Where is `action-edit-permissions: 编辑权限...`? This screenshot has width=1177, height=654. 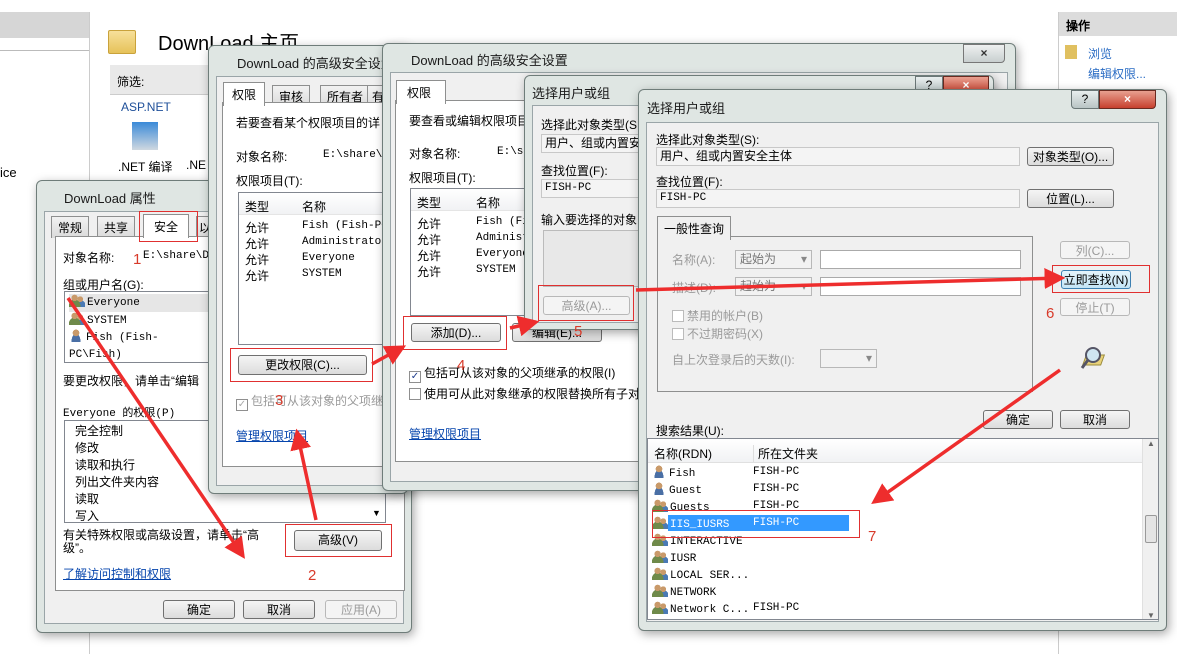
action-edit-permissions: 编辑权限... is located at coordinates (1117, 73).